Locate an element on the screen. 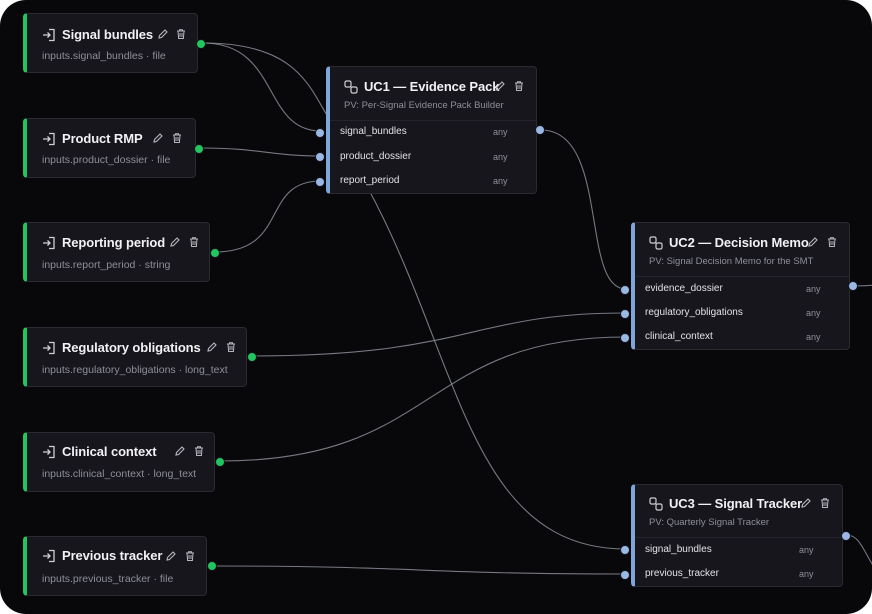 Image resolution: width=872 pixels, height=614 pixels. node-subtitle: inputs.signal_bundles · file is located at coordinates (104, 56).